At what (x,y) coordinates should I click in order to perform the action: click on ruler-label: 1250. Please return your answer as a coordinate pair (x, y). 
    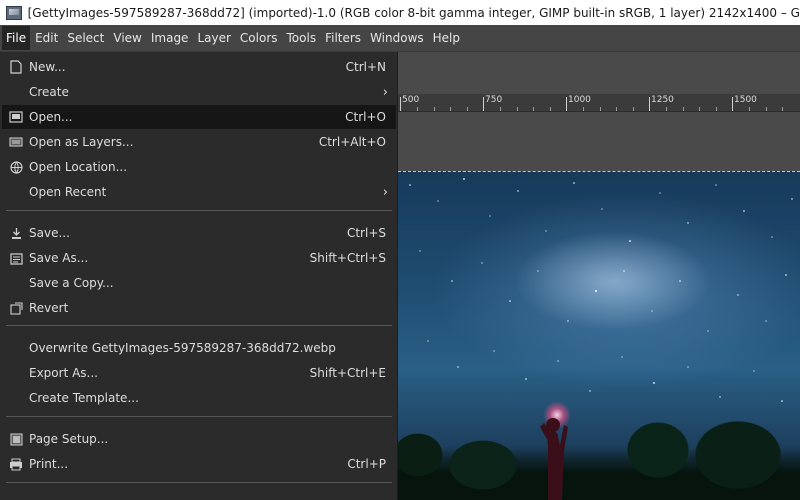
    Looking at the image, I should click on (662, 100).